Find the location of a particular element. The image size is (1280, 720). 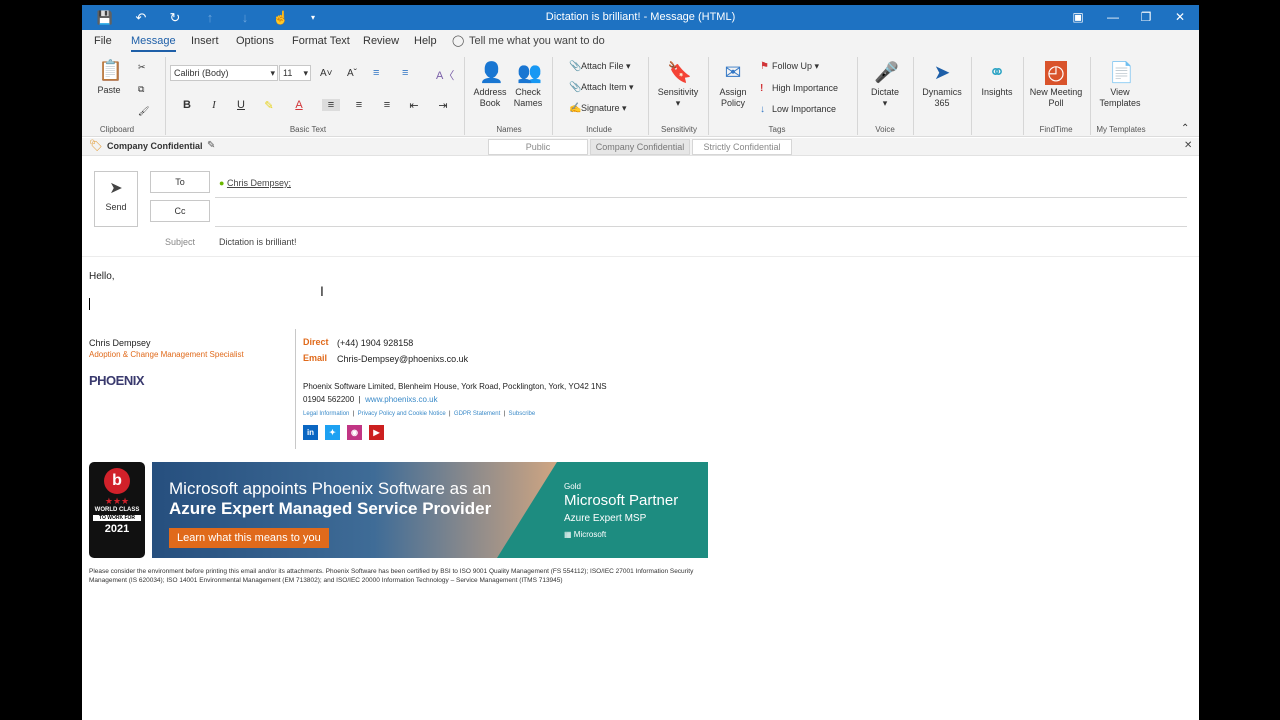

dynamics-icon: ➤ is located at coordinates (942, 73).